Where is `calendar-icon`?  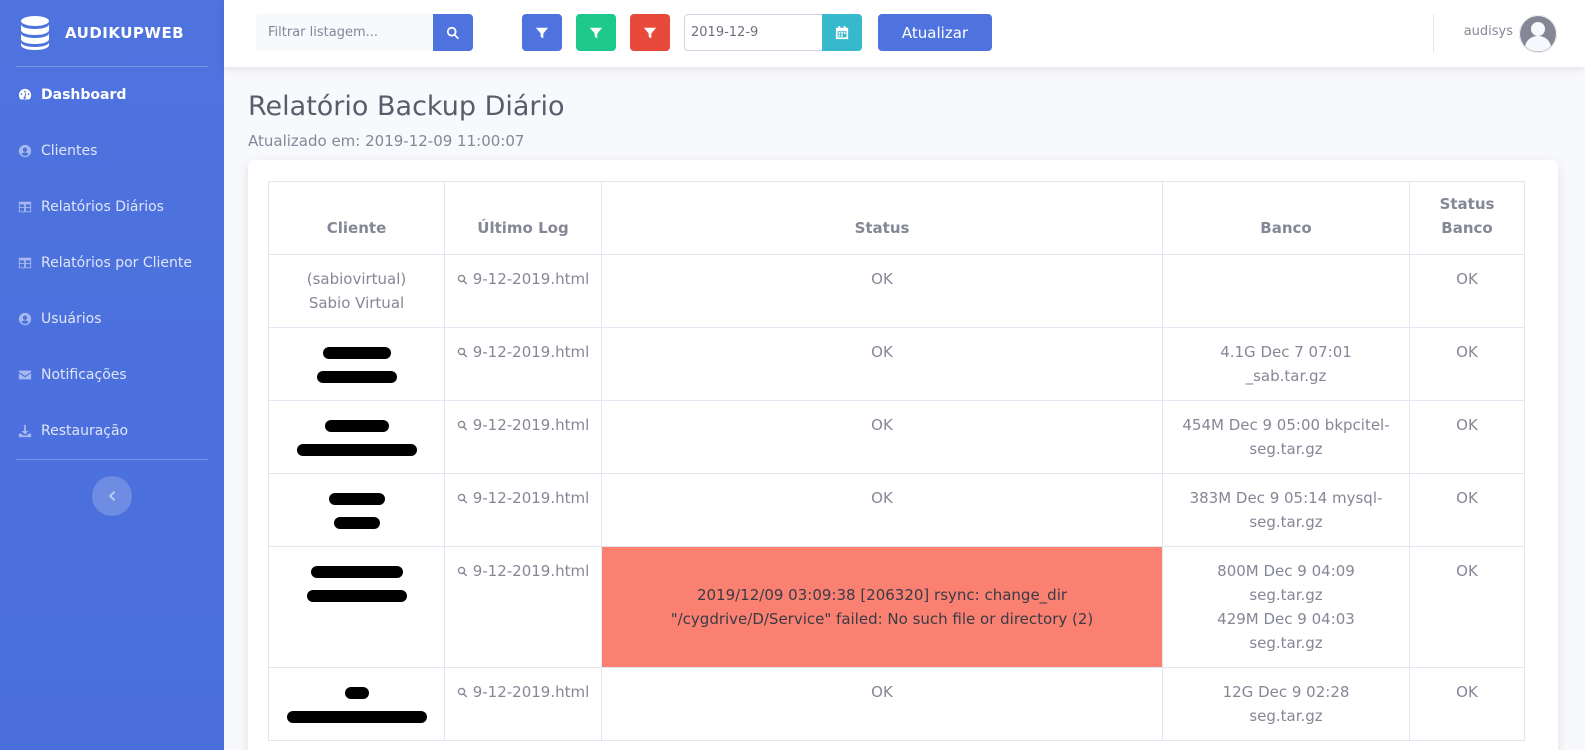 calendar-icon is located at coordinates (842, 32).